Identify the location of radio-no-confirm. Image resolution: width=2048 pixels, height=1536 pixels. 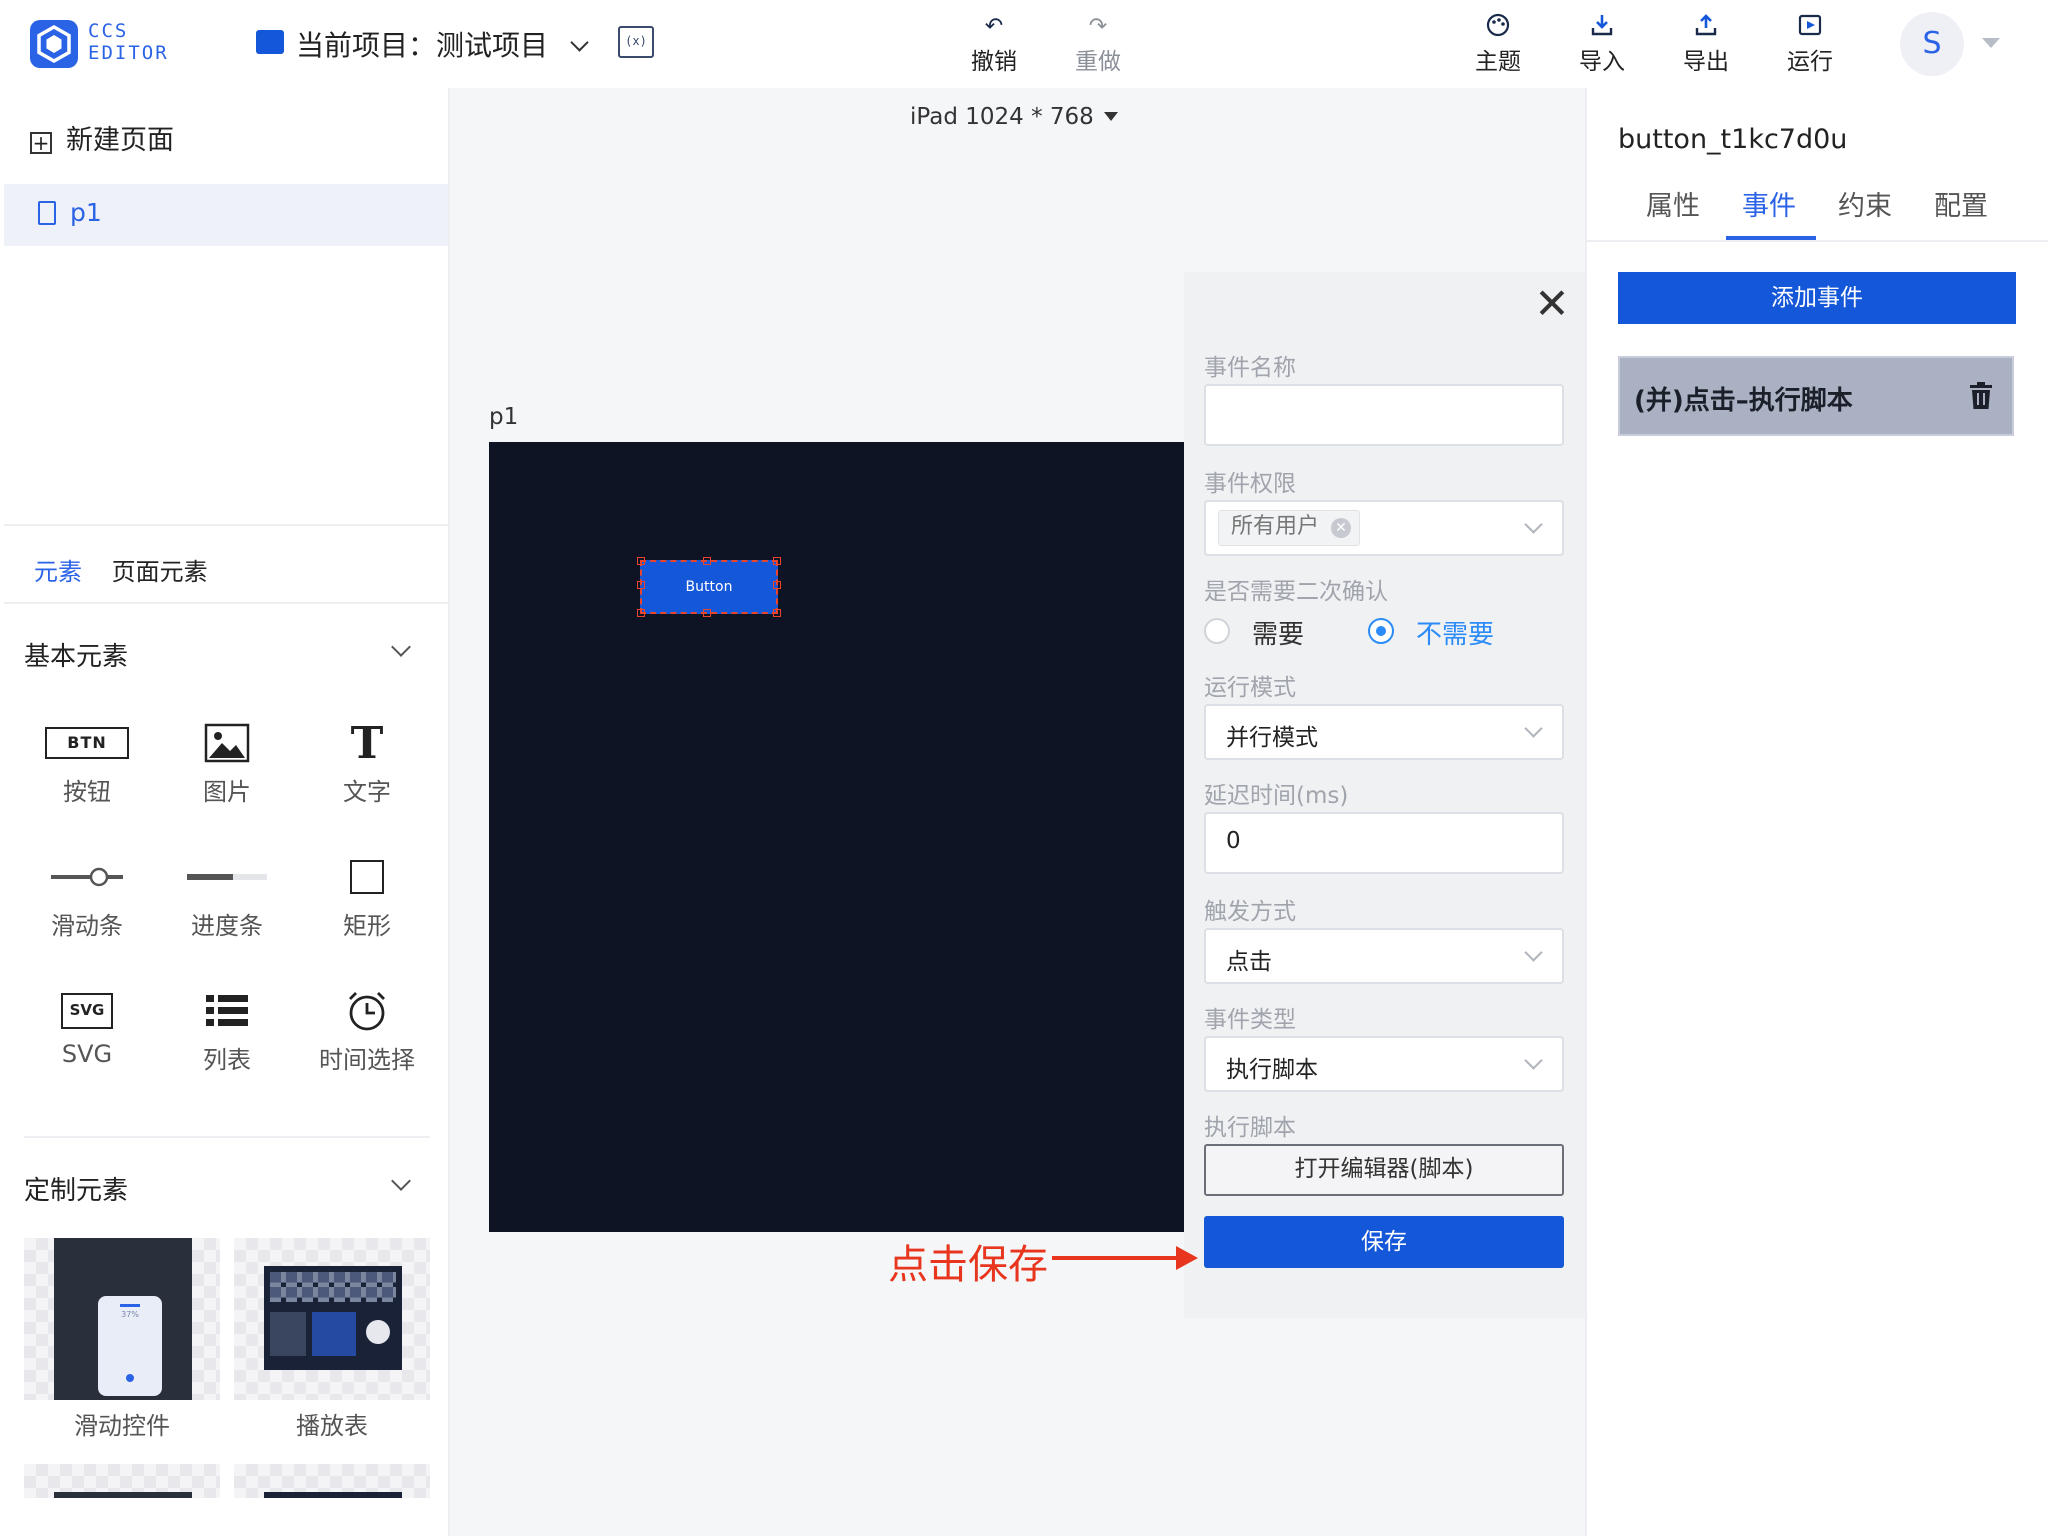
(1381, 631).